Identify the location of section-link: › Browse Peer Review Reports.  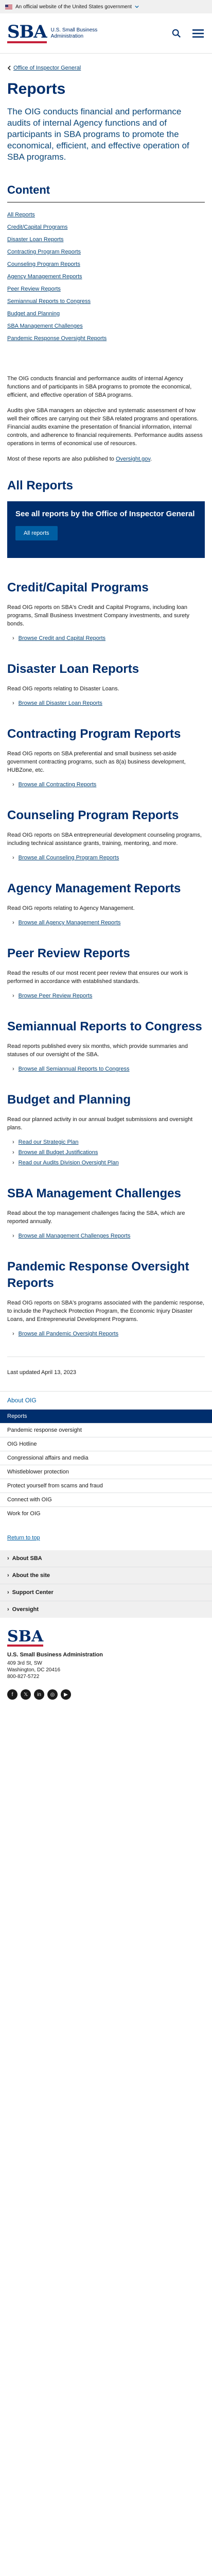
(108, 996).